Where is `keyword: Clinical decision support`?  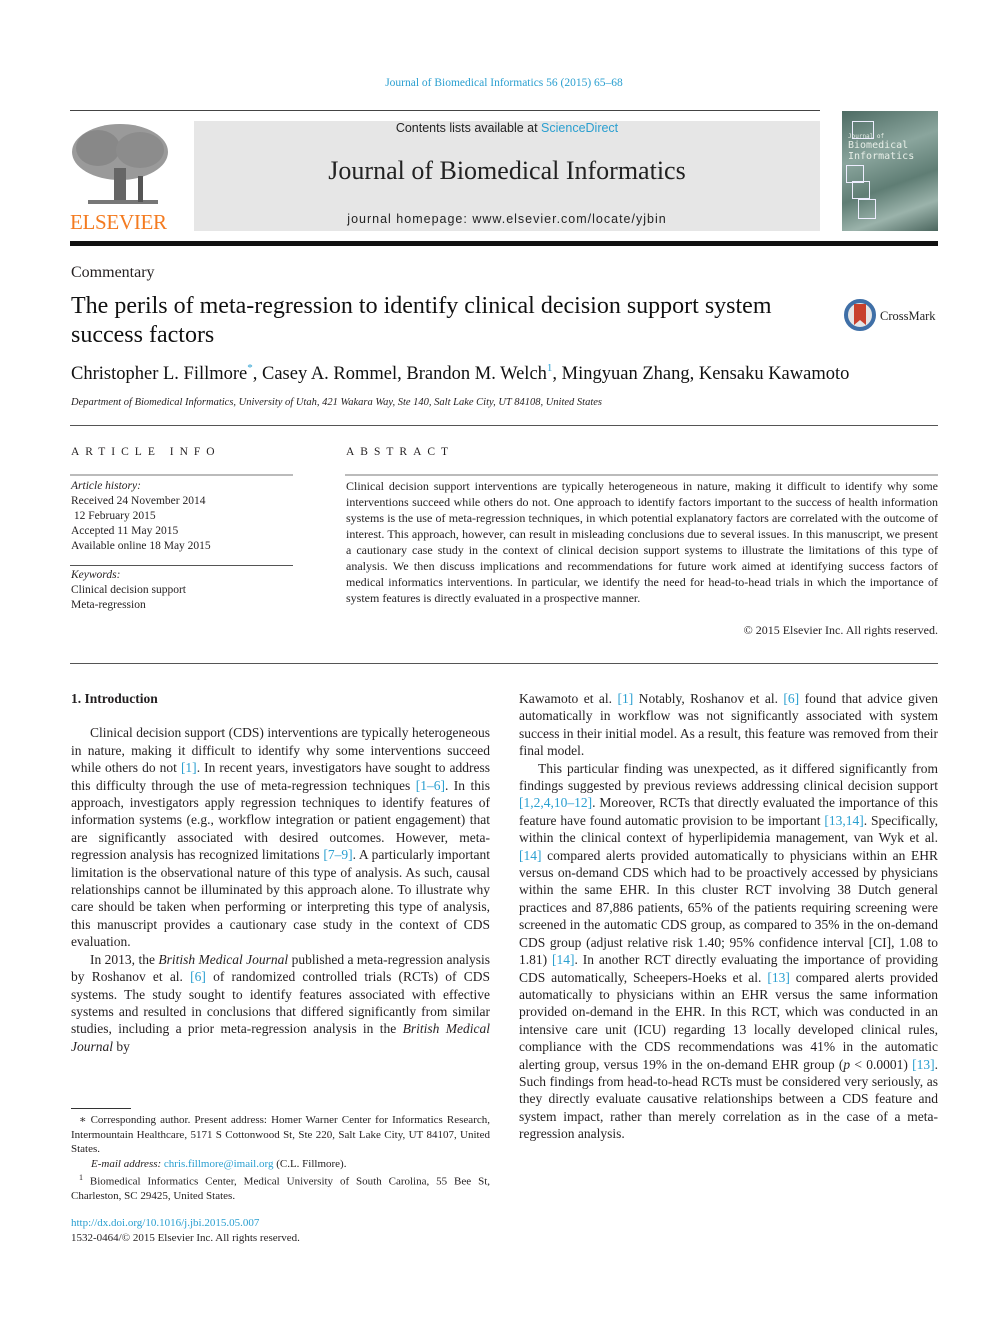
keyword: Clinical decision support is located at coordinates (128, 590).